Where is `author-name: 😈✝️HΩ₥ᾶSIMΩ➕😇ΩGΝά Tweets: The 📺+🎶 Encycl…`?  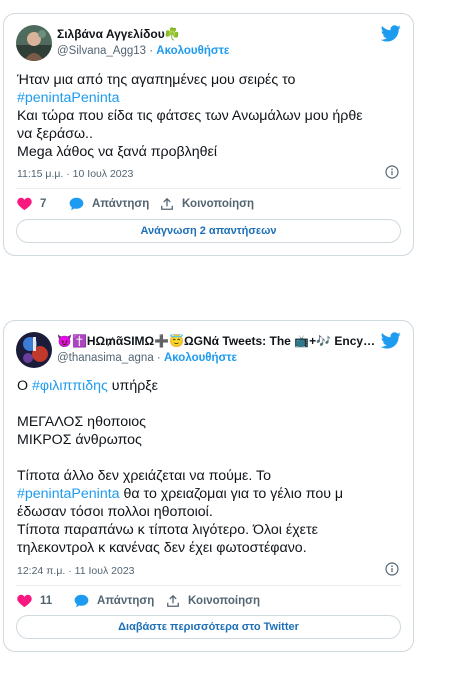
author-name: 😈✝️HΩ₥ᾶSIMΩ➕😇ΩGΝά Tweets: The 📺+🎶 Encycl… is located at coordinates (217, 341).